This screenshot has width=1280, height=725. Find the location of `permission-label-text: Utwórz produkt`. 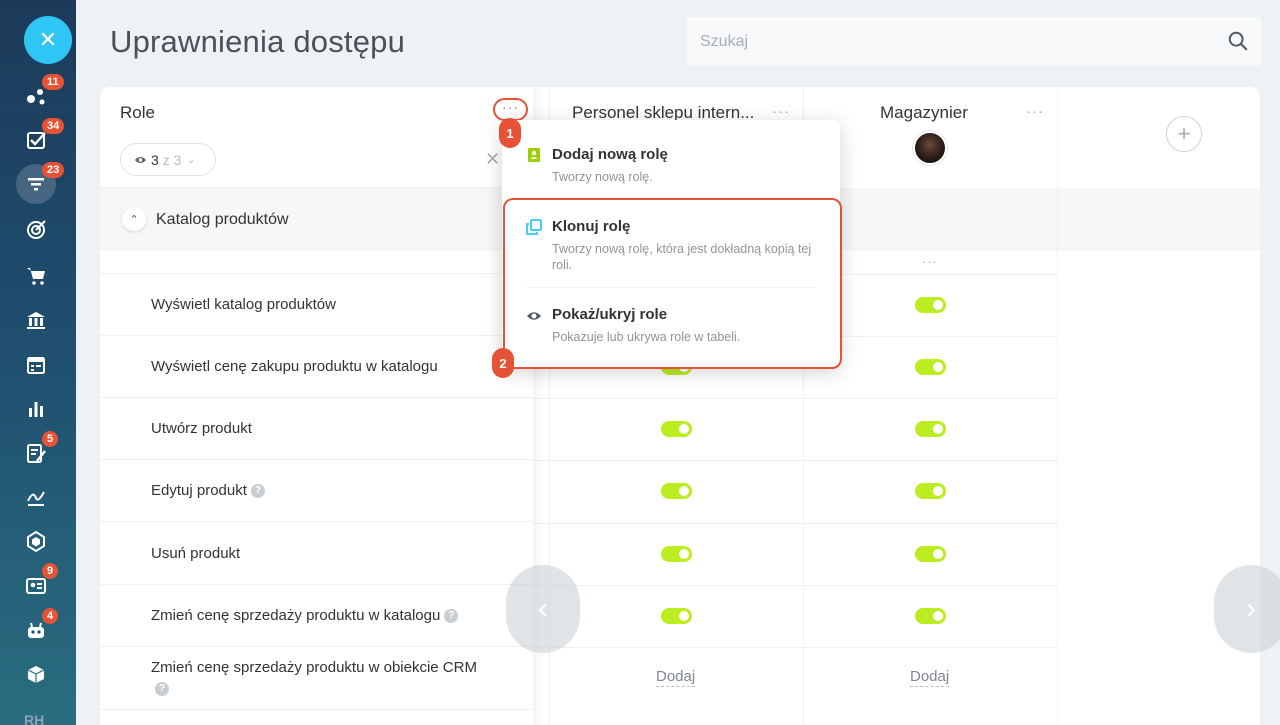

permission-label-text: Utwórz produkt is located at coordinates (201, 428).